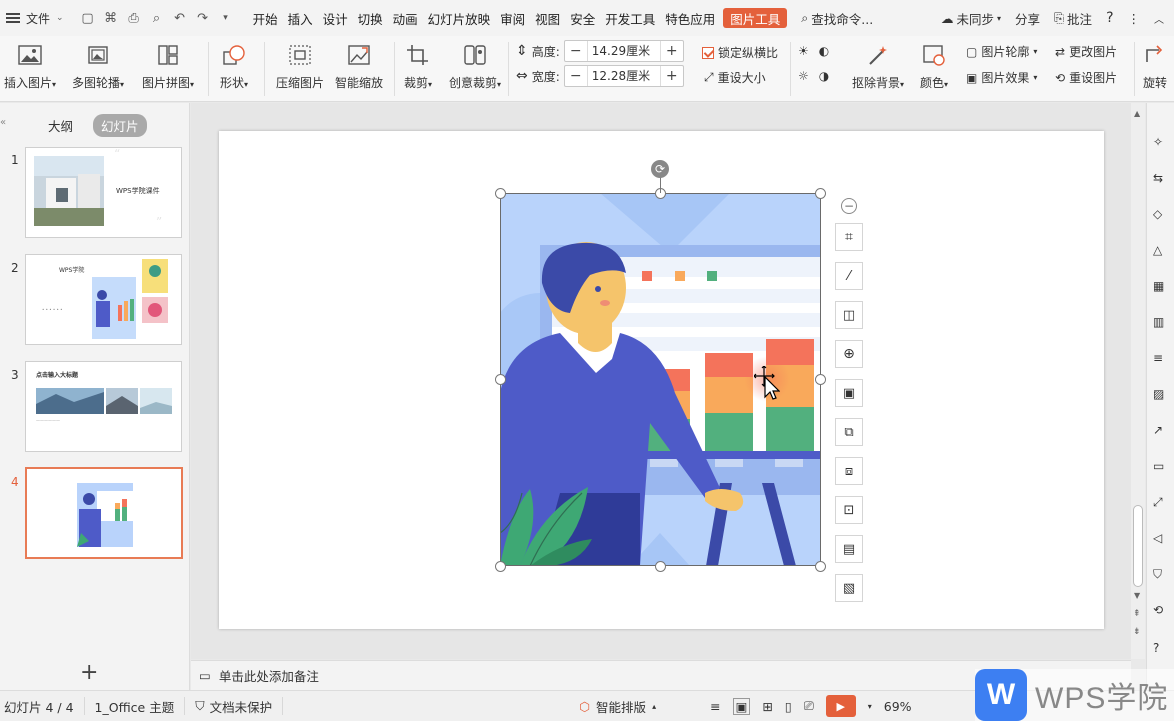 The height and width of the screenshot is (721, 1174). Describe the element at coordinates (500, 193) in the screenshot. I see `resize-handle-top-left` at that location.